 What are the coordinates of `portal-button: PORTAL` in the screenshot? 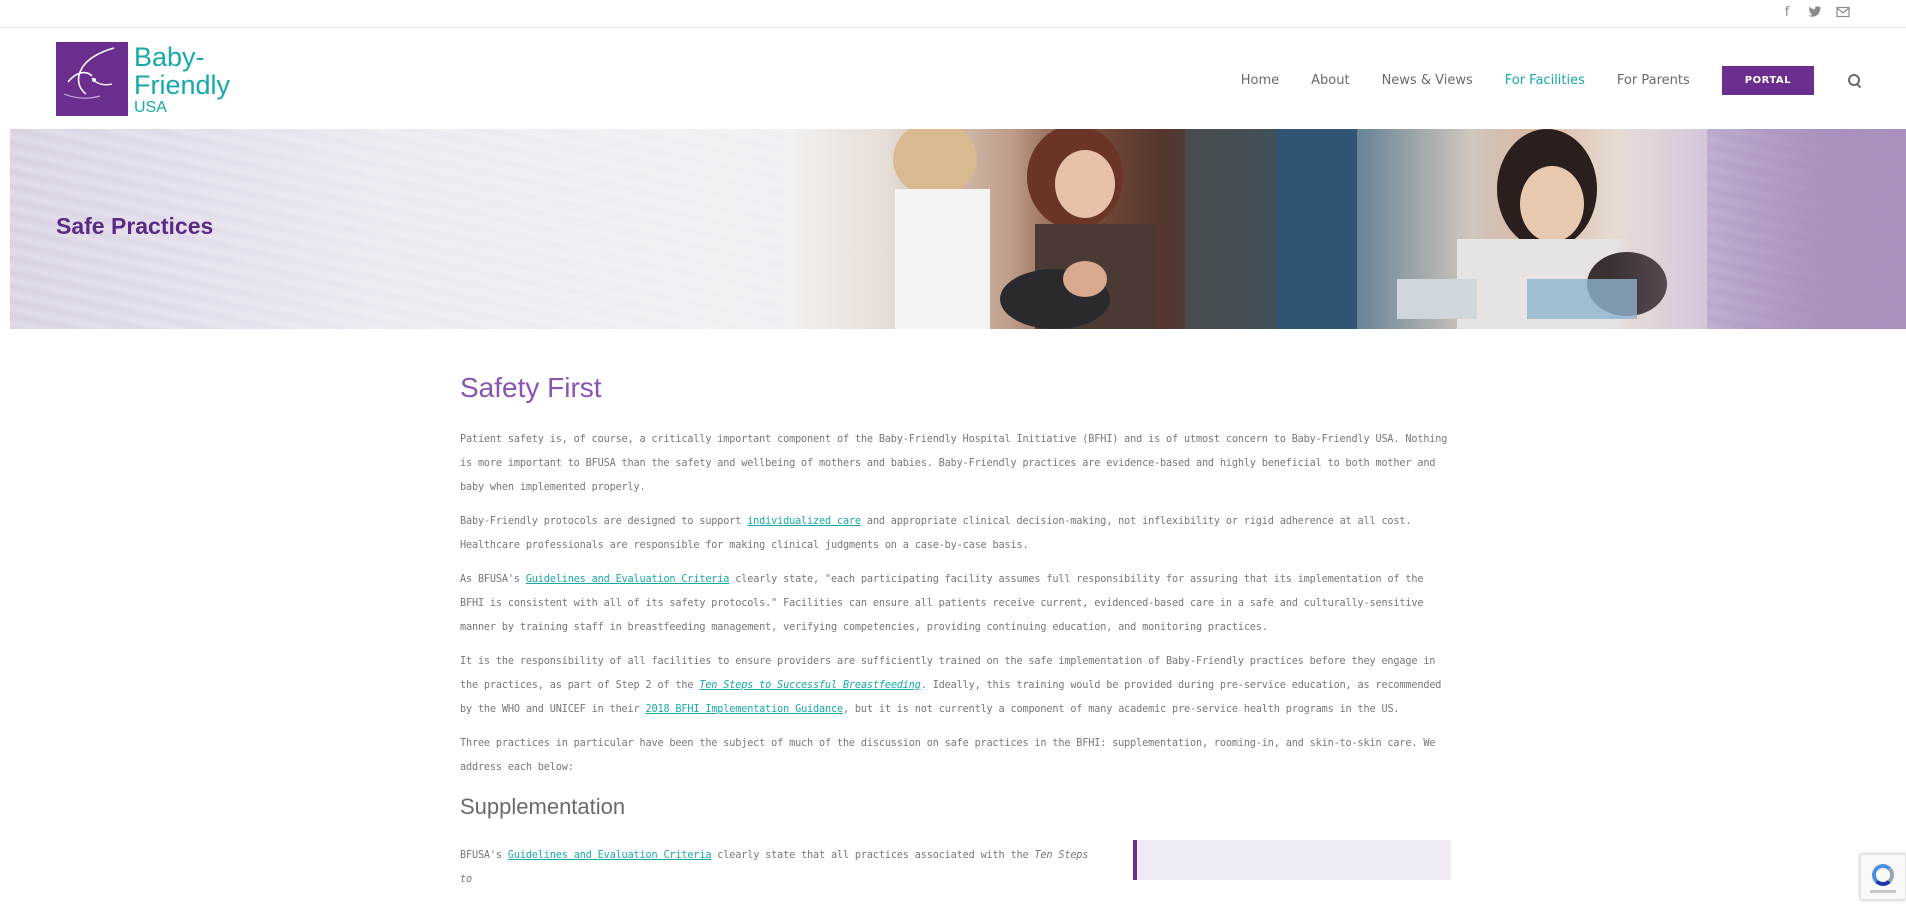 It's located at (1767, 80).